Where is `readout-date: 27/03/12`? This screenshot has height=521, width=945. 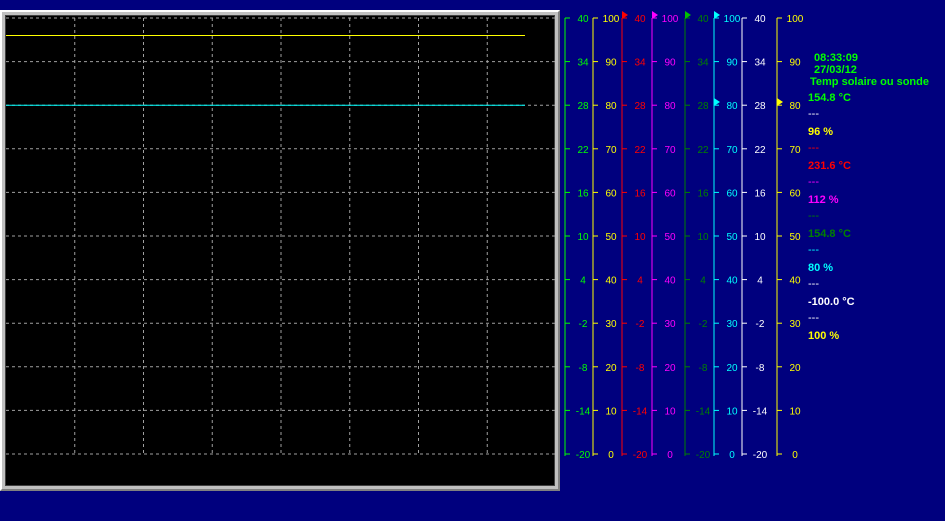
readout-date: 27/03/12 is located at coordinates (835, 70).